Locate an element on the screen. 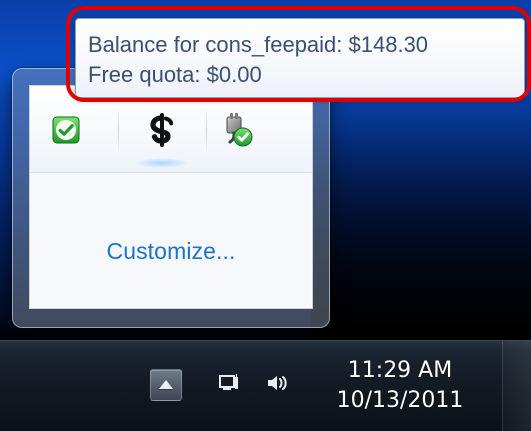 The height and width of the screenshot is (431, 531). show-hidden-icons-button is located at coordinates (166, 385).